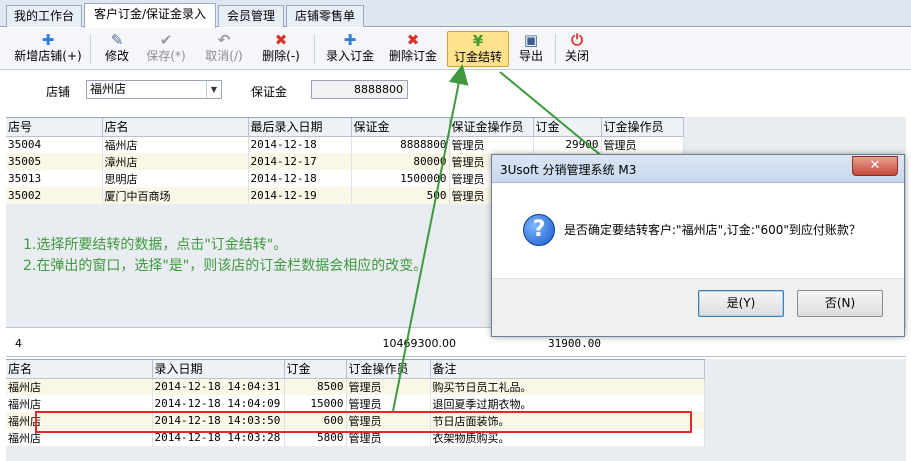 This screenshot has height=461, width=911. I want to click on dialog-close-button: ✕, so click(875, 166).